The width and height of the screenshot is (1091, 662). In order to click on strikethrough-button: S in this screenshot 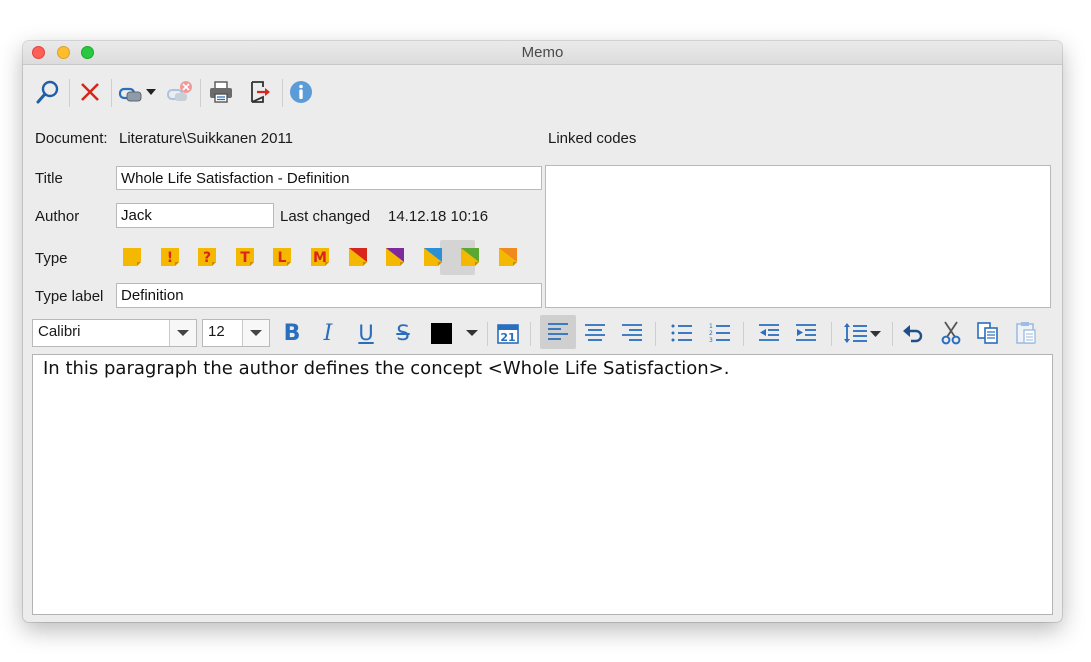, I will do `click(403, 333)`.